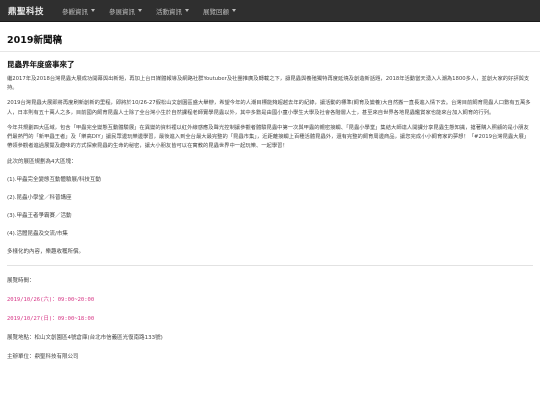 The width and height of the screenshot is (540, 405). What do you see at coordinates (54, 180) in the screenshot?
I see `area-item: (1).甲蟲完全變態互動體驗展/科技互動` at bounding box center [54, 180].